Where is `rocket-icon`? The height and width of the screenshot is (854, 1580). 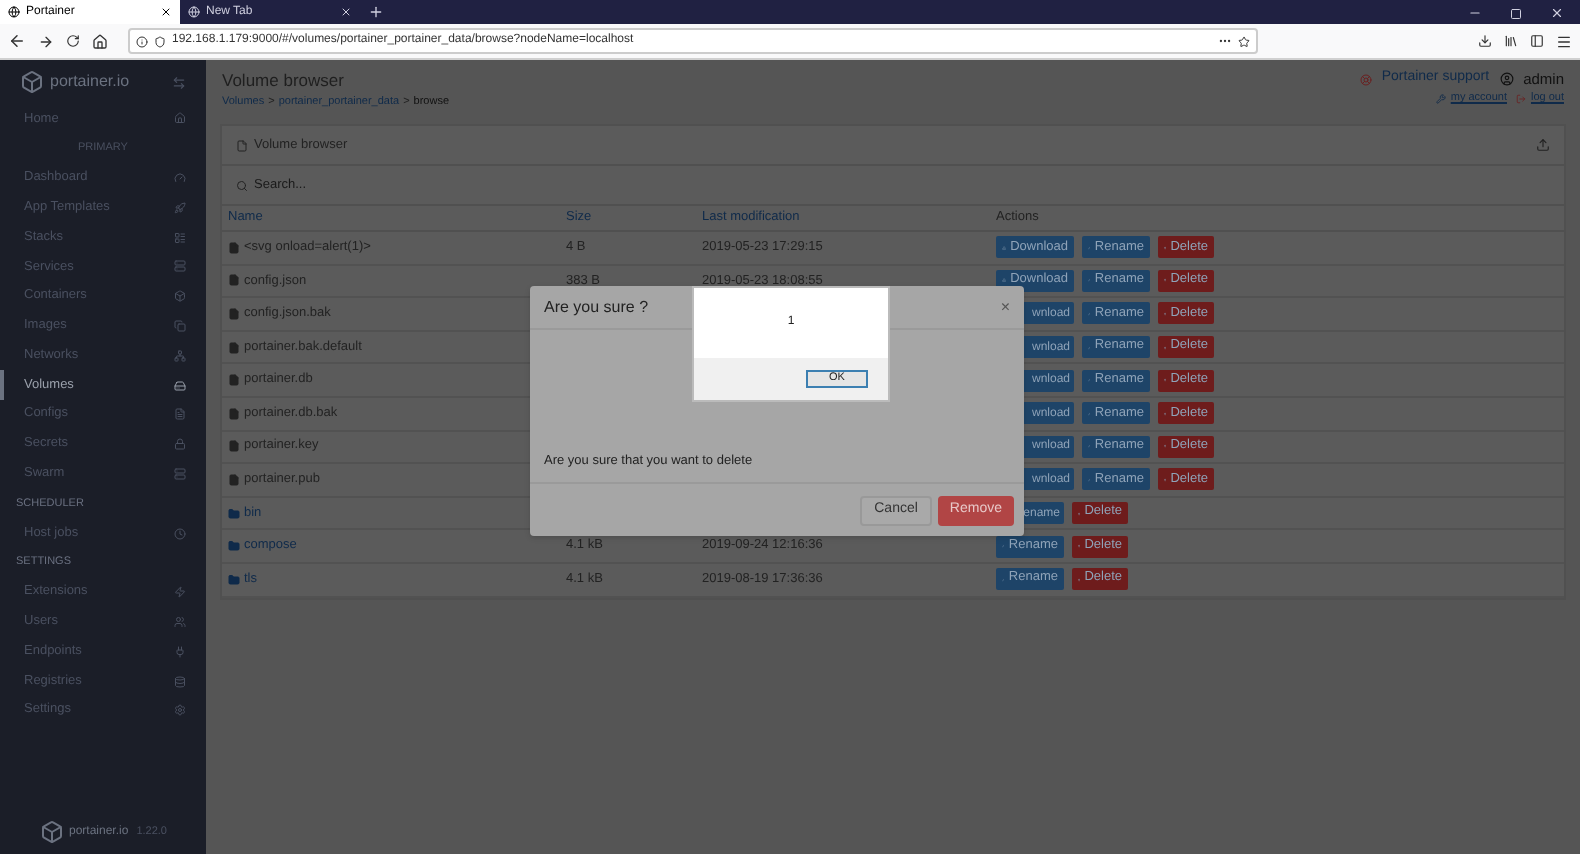 rocket-icon is located at coordinates (180, 207).